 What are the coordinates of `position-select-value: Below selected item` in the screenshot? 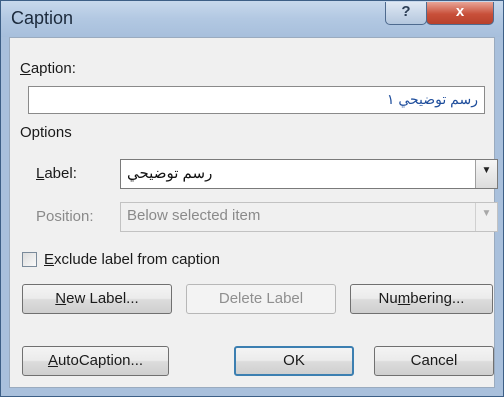 It's located at (194, 215).